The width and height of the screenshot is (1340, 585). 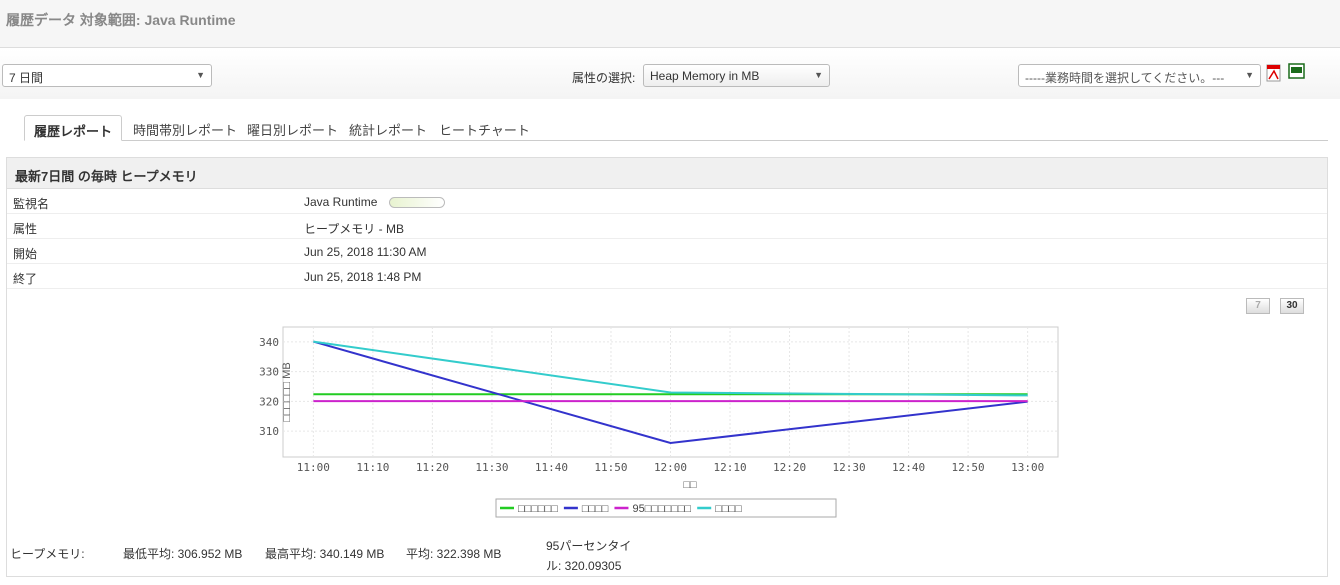 What do you see at coordinates (269, 431) in the screenshot?
I see `y-tick-label: 310` at bounding box center [269, 431].